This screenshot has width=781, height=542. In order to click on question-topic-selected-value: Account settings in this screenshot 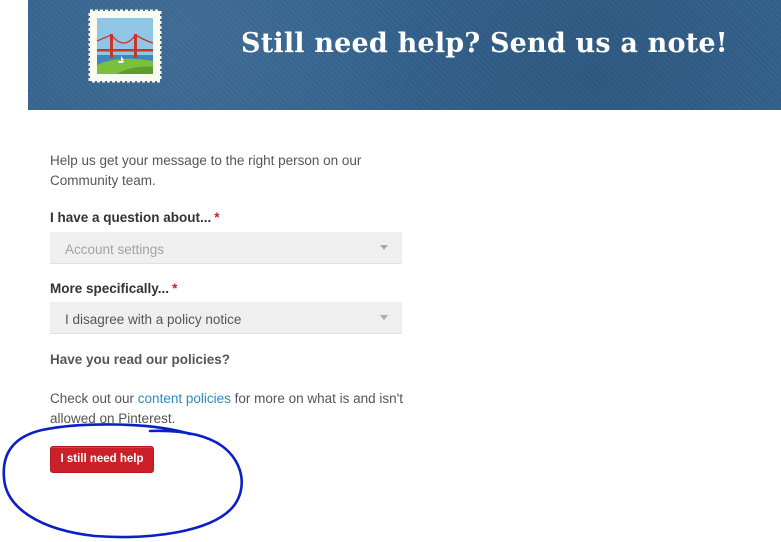, I will do `click(115, 249)`.